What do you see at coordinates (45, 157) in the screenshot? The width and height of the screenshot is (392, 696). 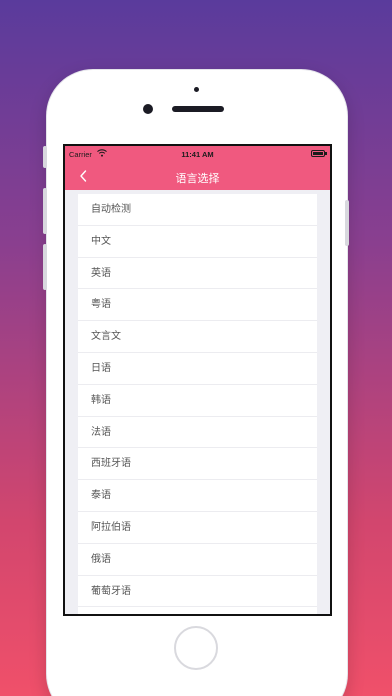 I see `mute-switch` at bounding box center [45, 157].